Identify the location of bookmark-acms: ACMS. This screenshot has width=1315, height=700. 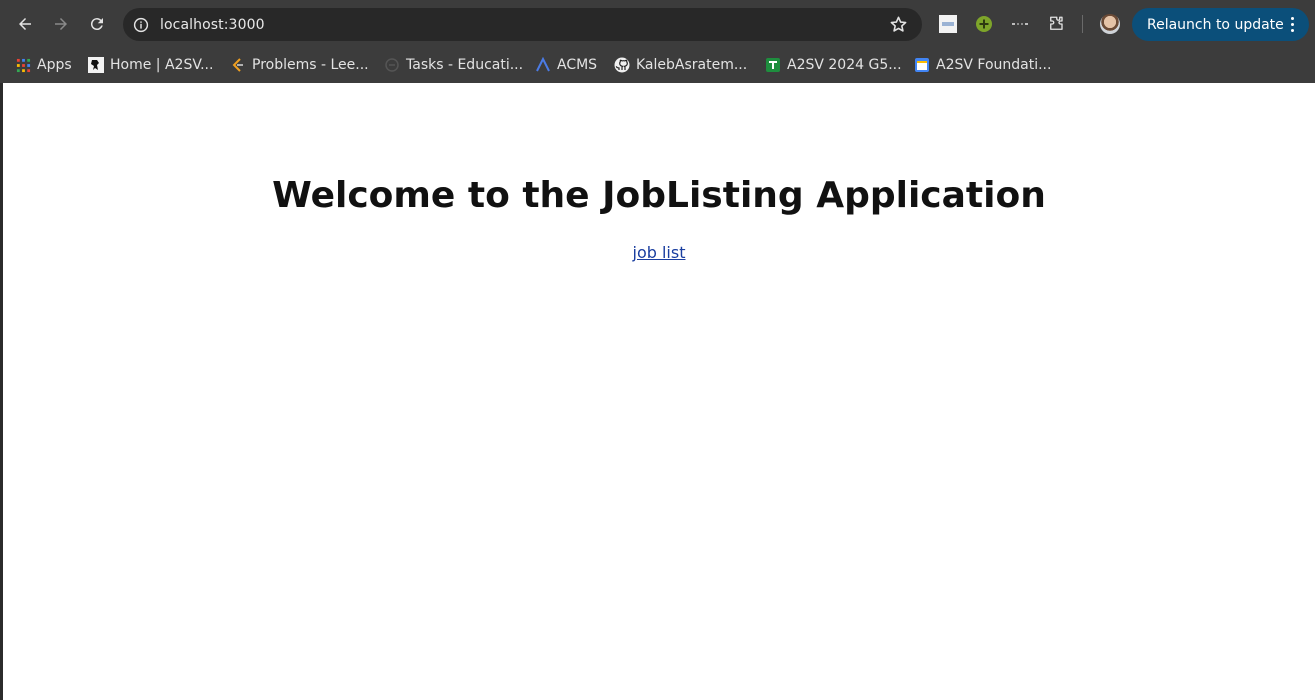
(566, 65).